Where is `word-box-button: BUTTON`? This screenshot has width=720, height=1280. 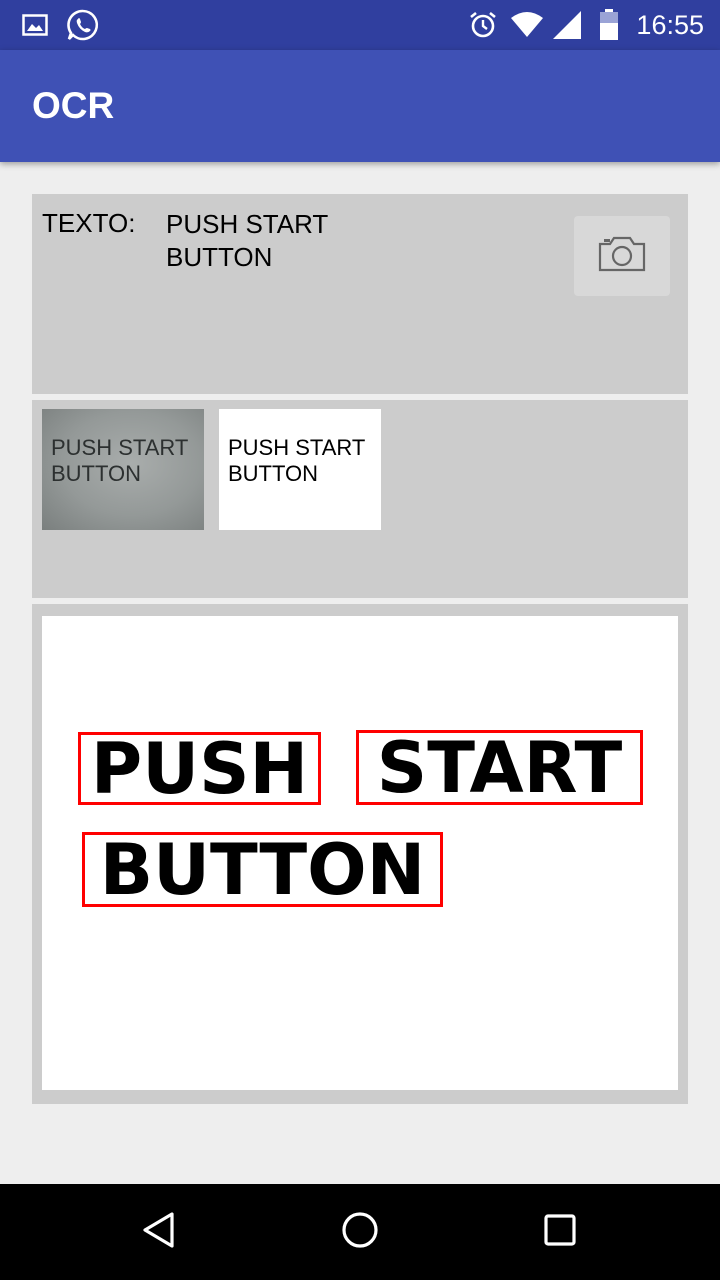
word-box-button: BUTTON is located at coordinates (262, 869).